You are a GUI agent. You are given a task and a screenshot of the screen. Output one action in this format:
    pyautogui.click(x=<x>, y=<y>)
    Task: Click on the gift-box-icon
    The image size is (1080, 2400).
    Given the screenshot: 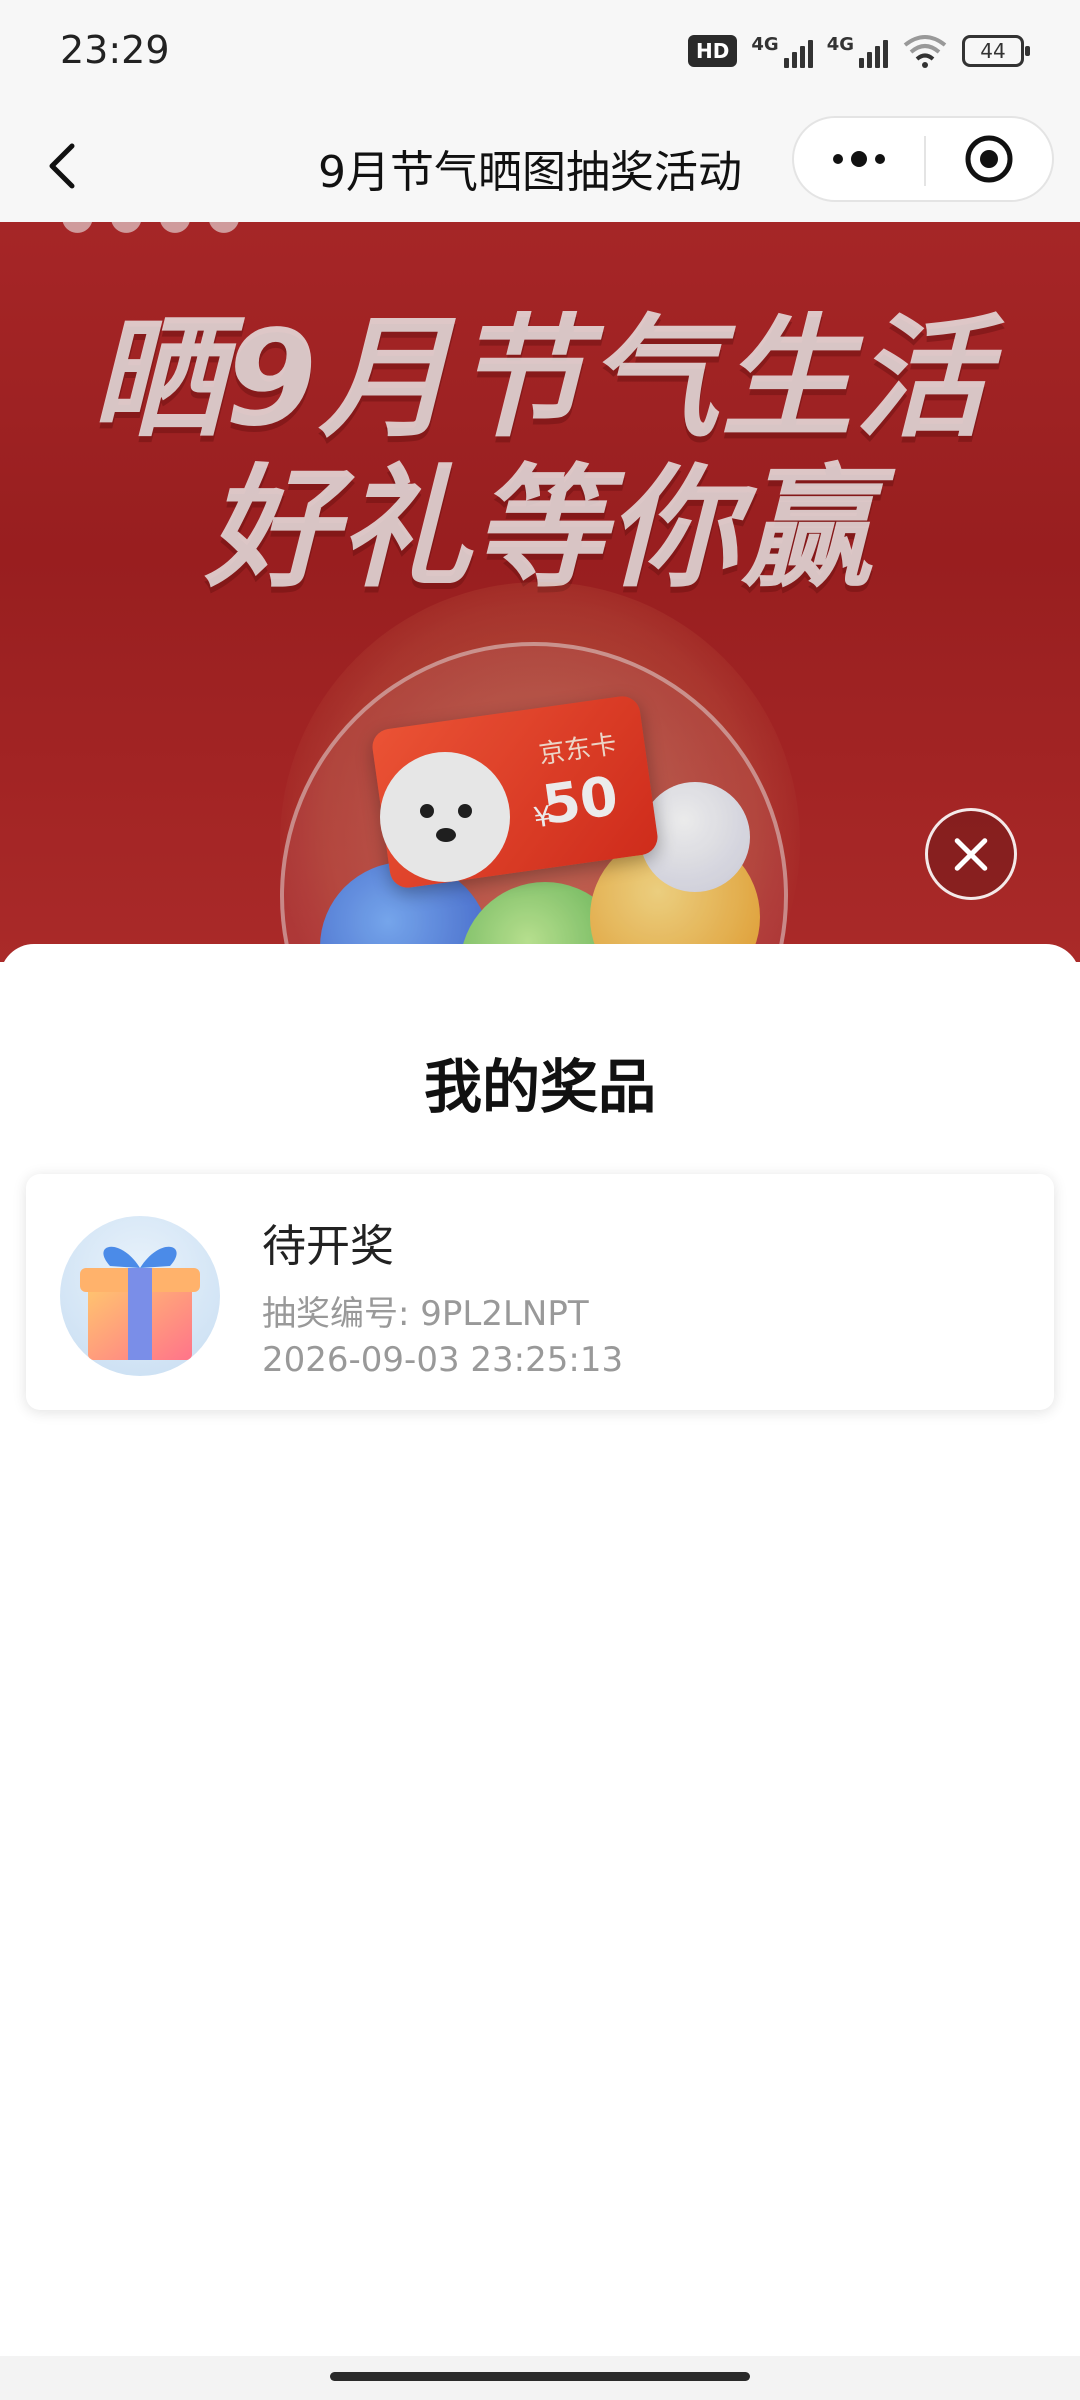 What is the action you would take?
    pyautogui.click(x=140, y=1296)
    